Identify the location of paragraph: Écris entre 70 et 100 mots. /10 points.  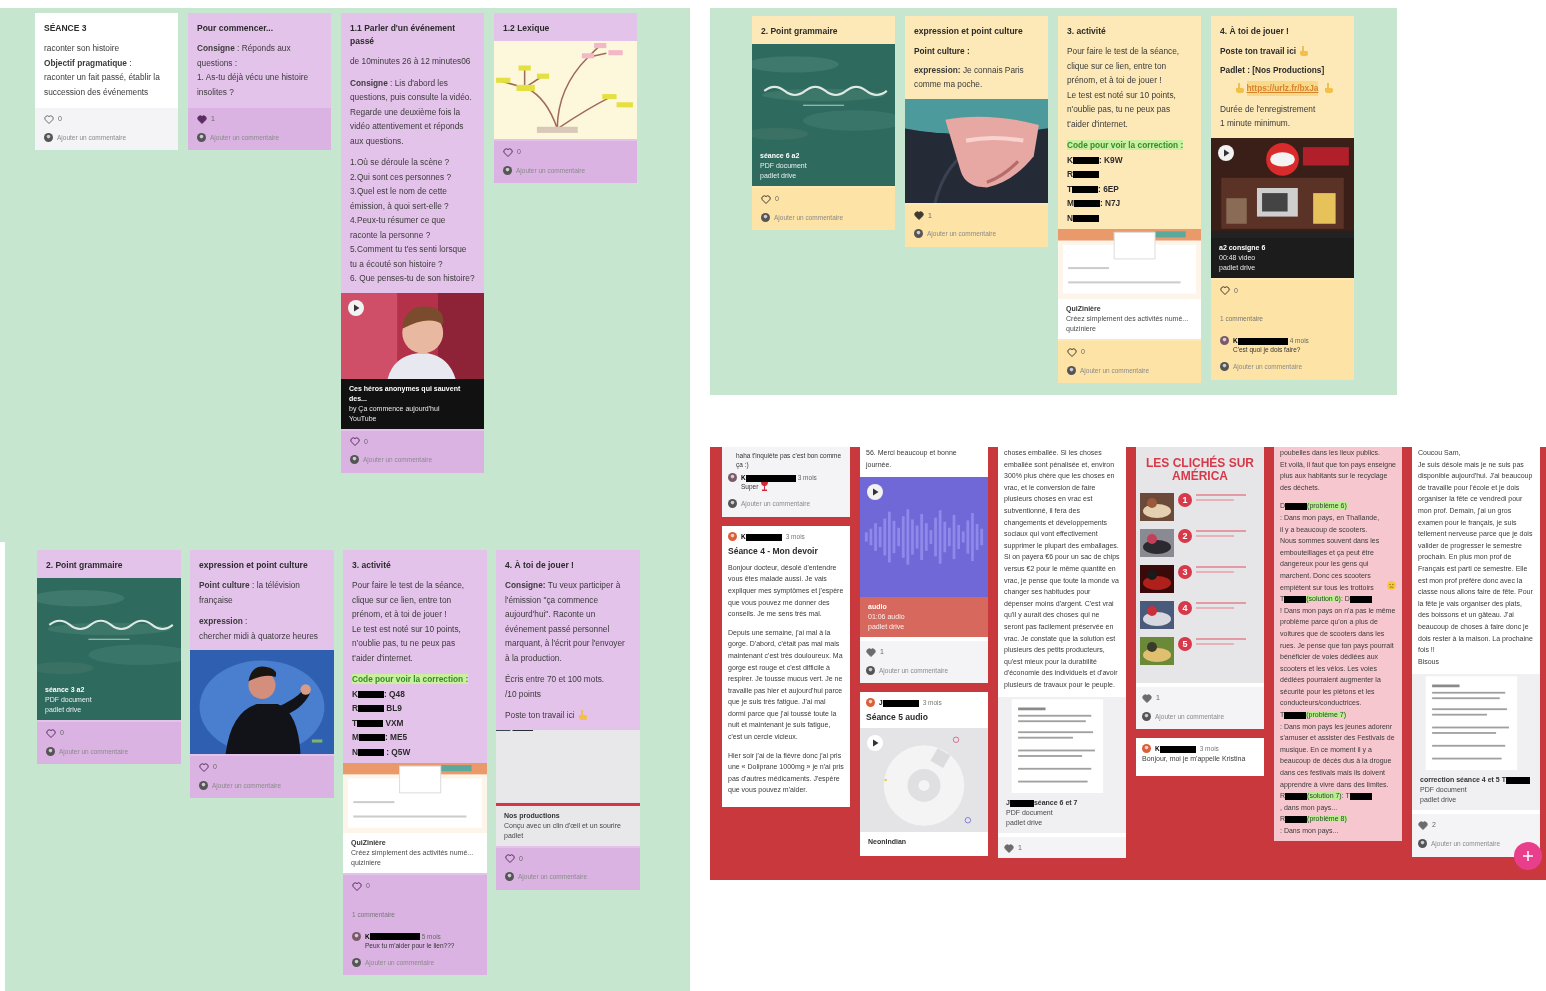
(555, 687).